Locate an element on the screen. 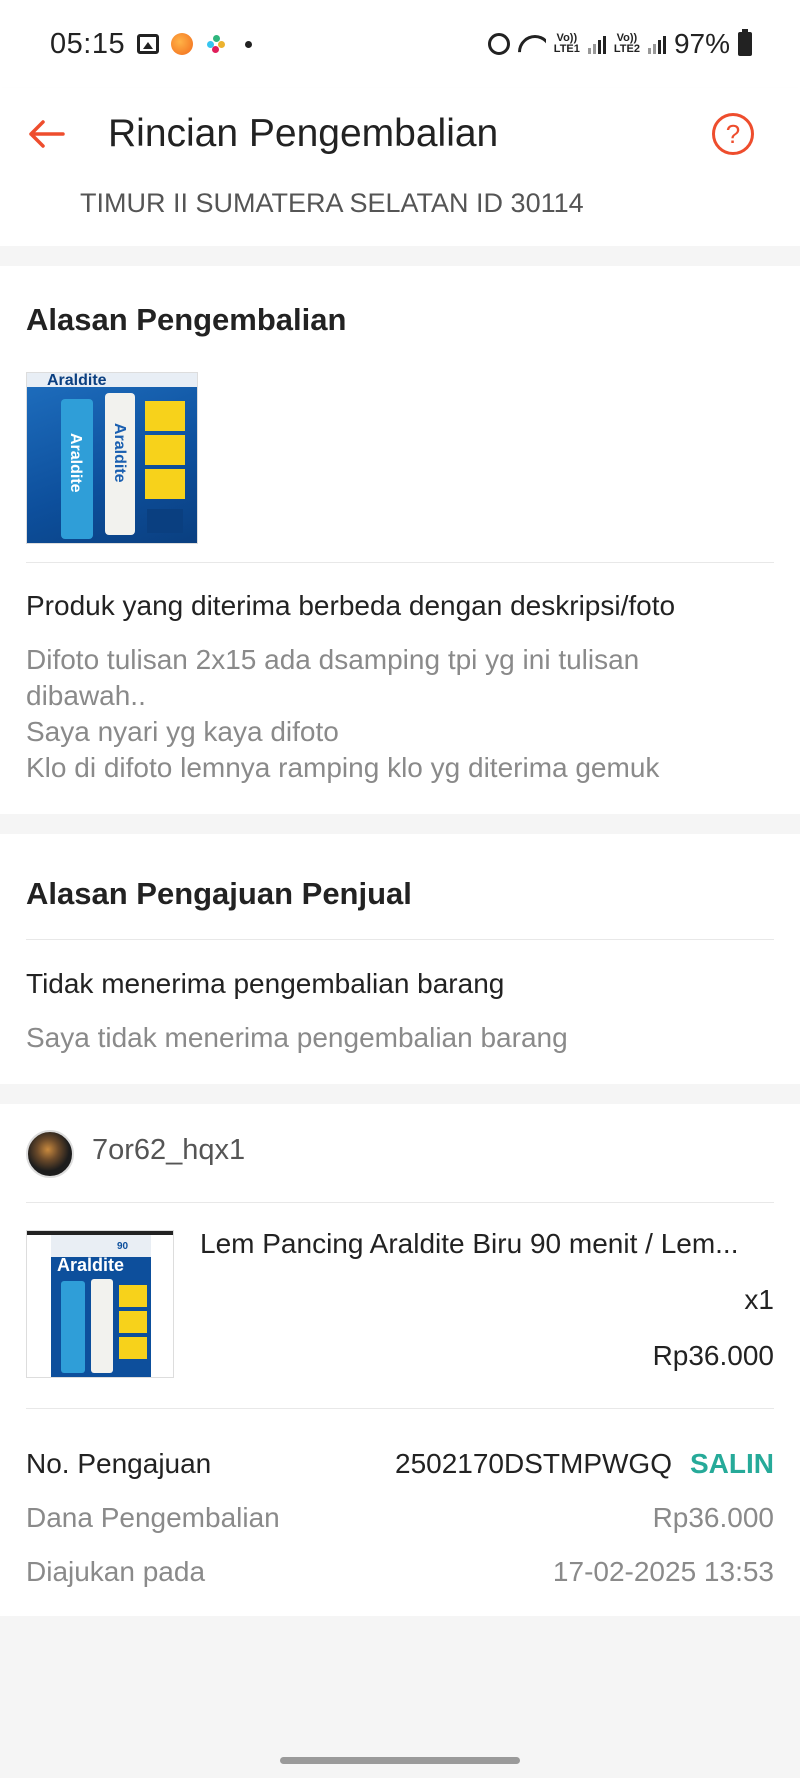 The image size is (800, 1778). signal-2-icon is located at coordinates (656, 44).